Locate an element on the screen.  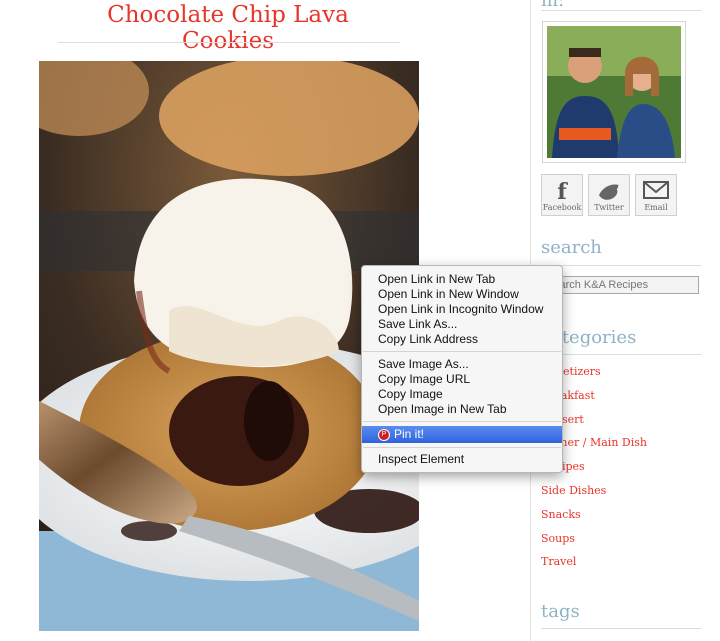
email-label: Email is located at coordinates (656, 207).